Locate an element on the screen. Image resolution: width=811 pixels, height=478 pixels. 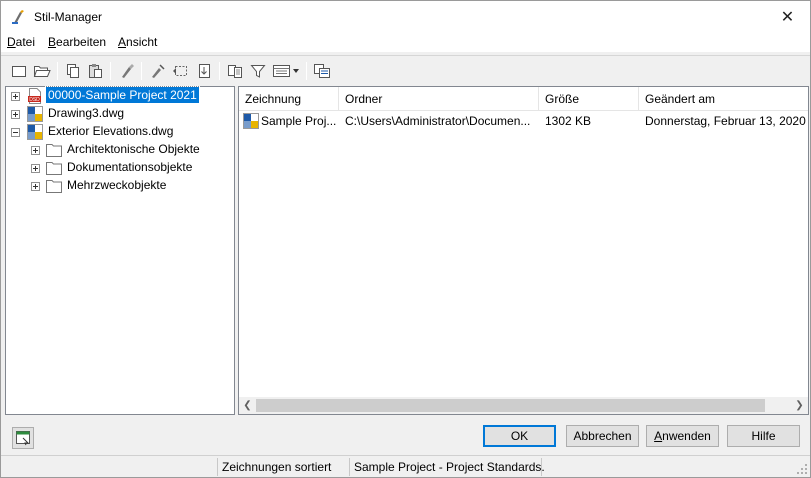
tree-item-architektonische-objekte: Architektonische Objekte is located at coordinates (120, 150).